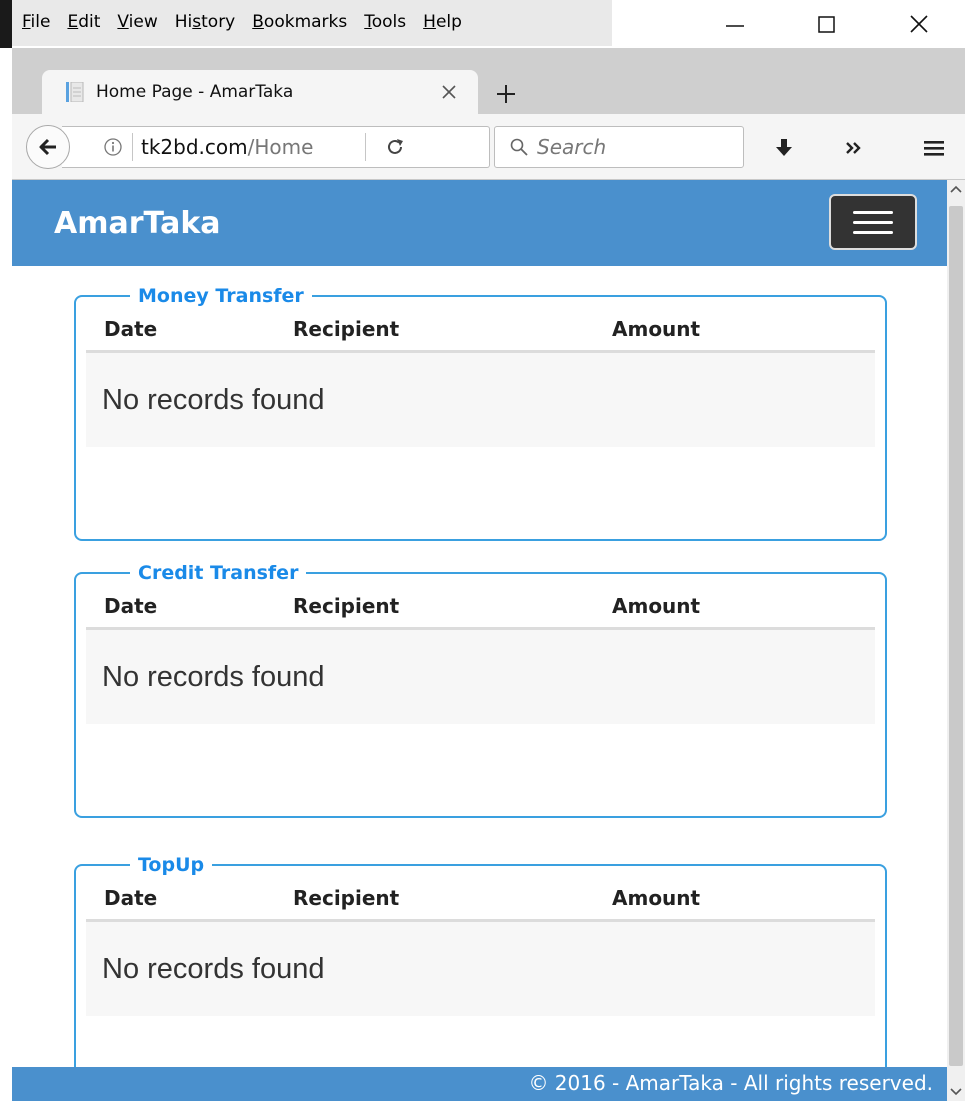 This screenshot has height=1101, width=965. I want to click on window-controls, so click(827, 24).